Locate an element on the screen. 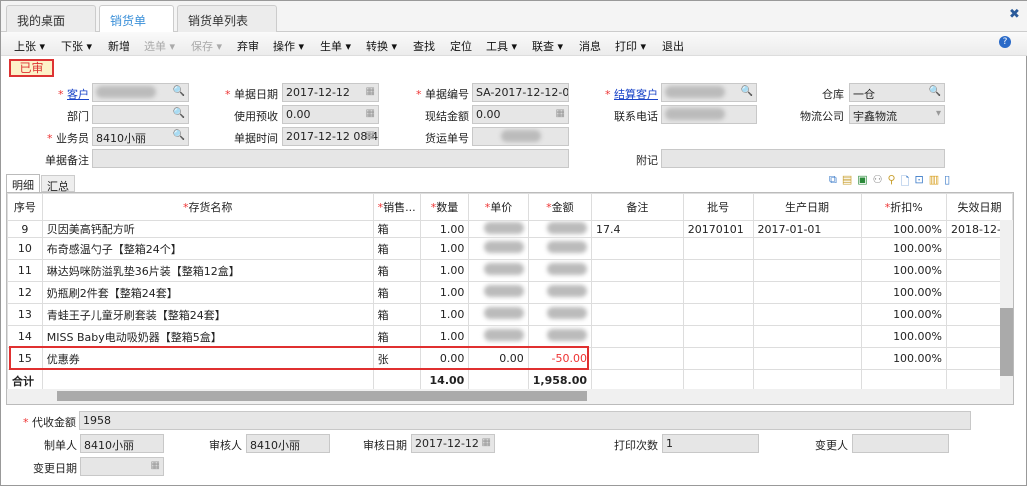 This screenshot has height=486, width=1027. calendar-icon: ▦ is located at coordinates (370, 91).